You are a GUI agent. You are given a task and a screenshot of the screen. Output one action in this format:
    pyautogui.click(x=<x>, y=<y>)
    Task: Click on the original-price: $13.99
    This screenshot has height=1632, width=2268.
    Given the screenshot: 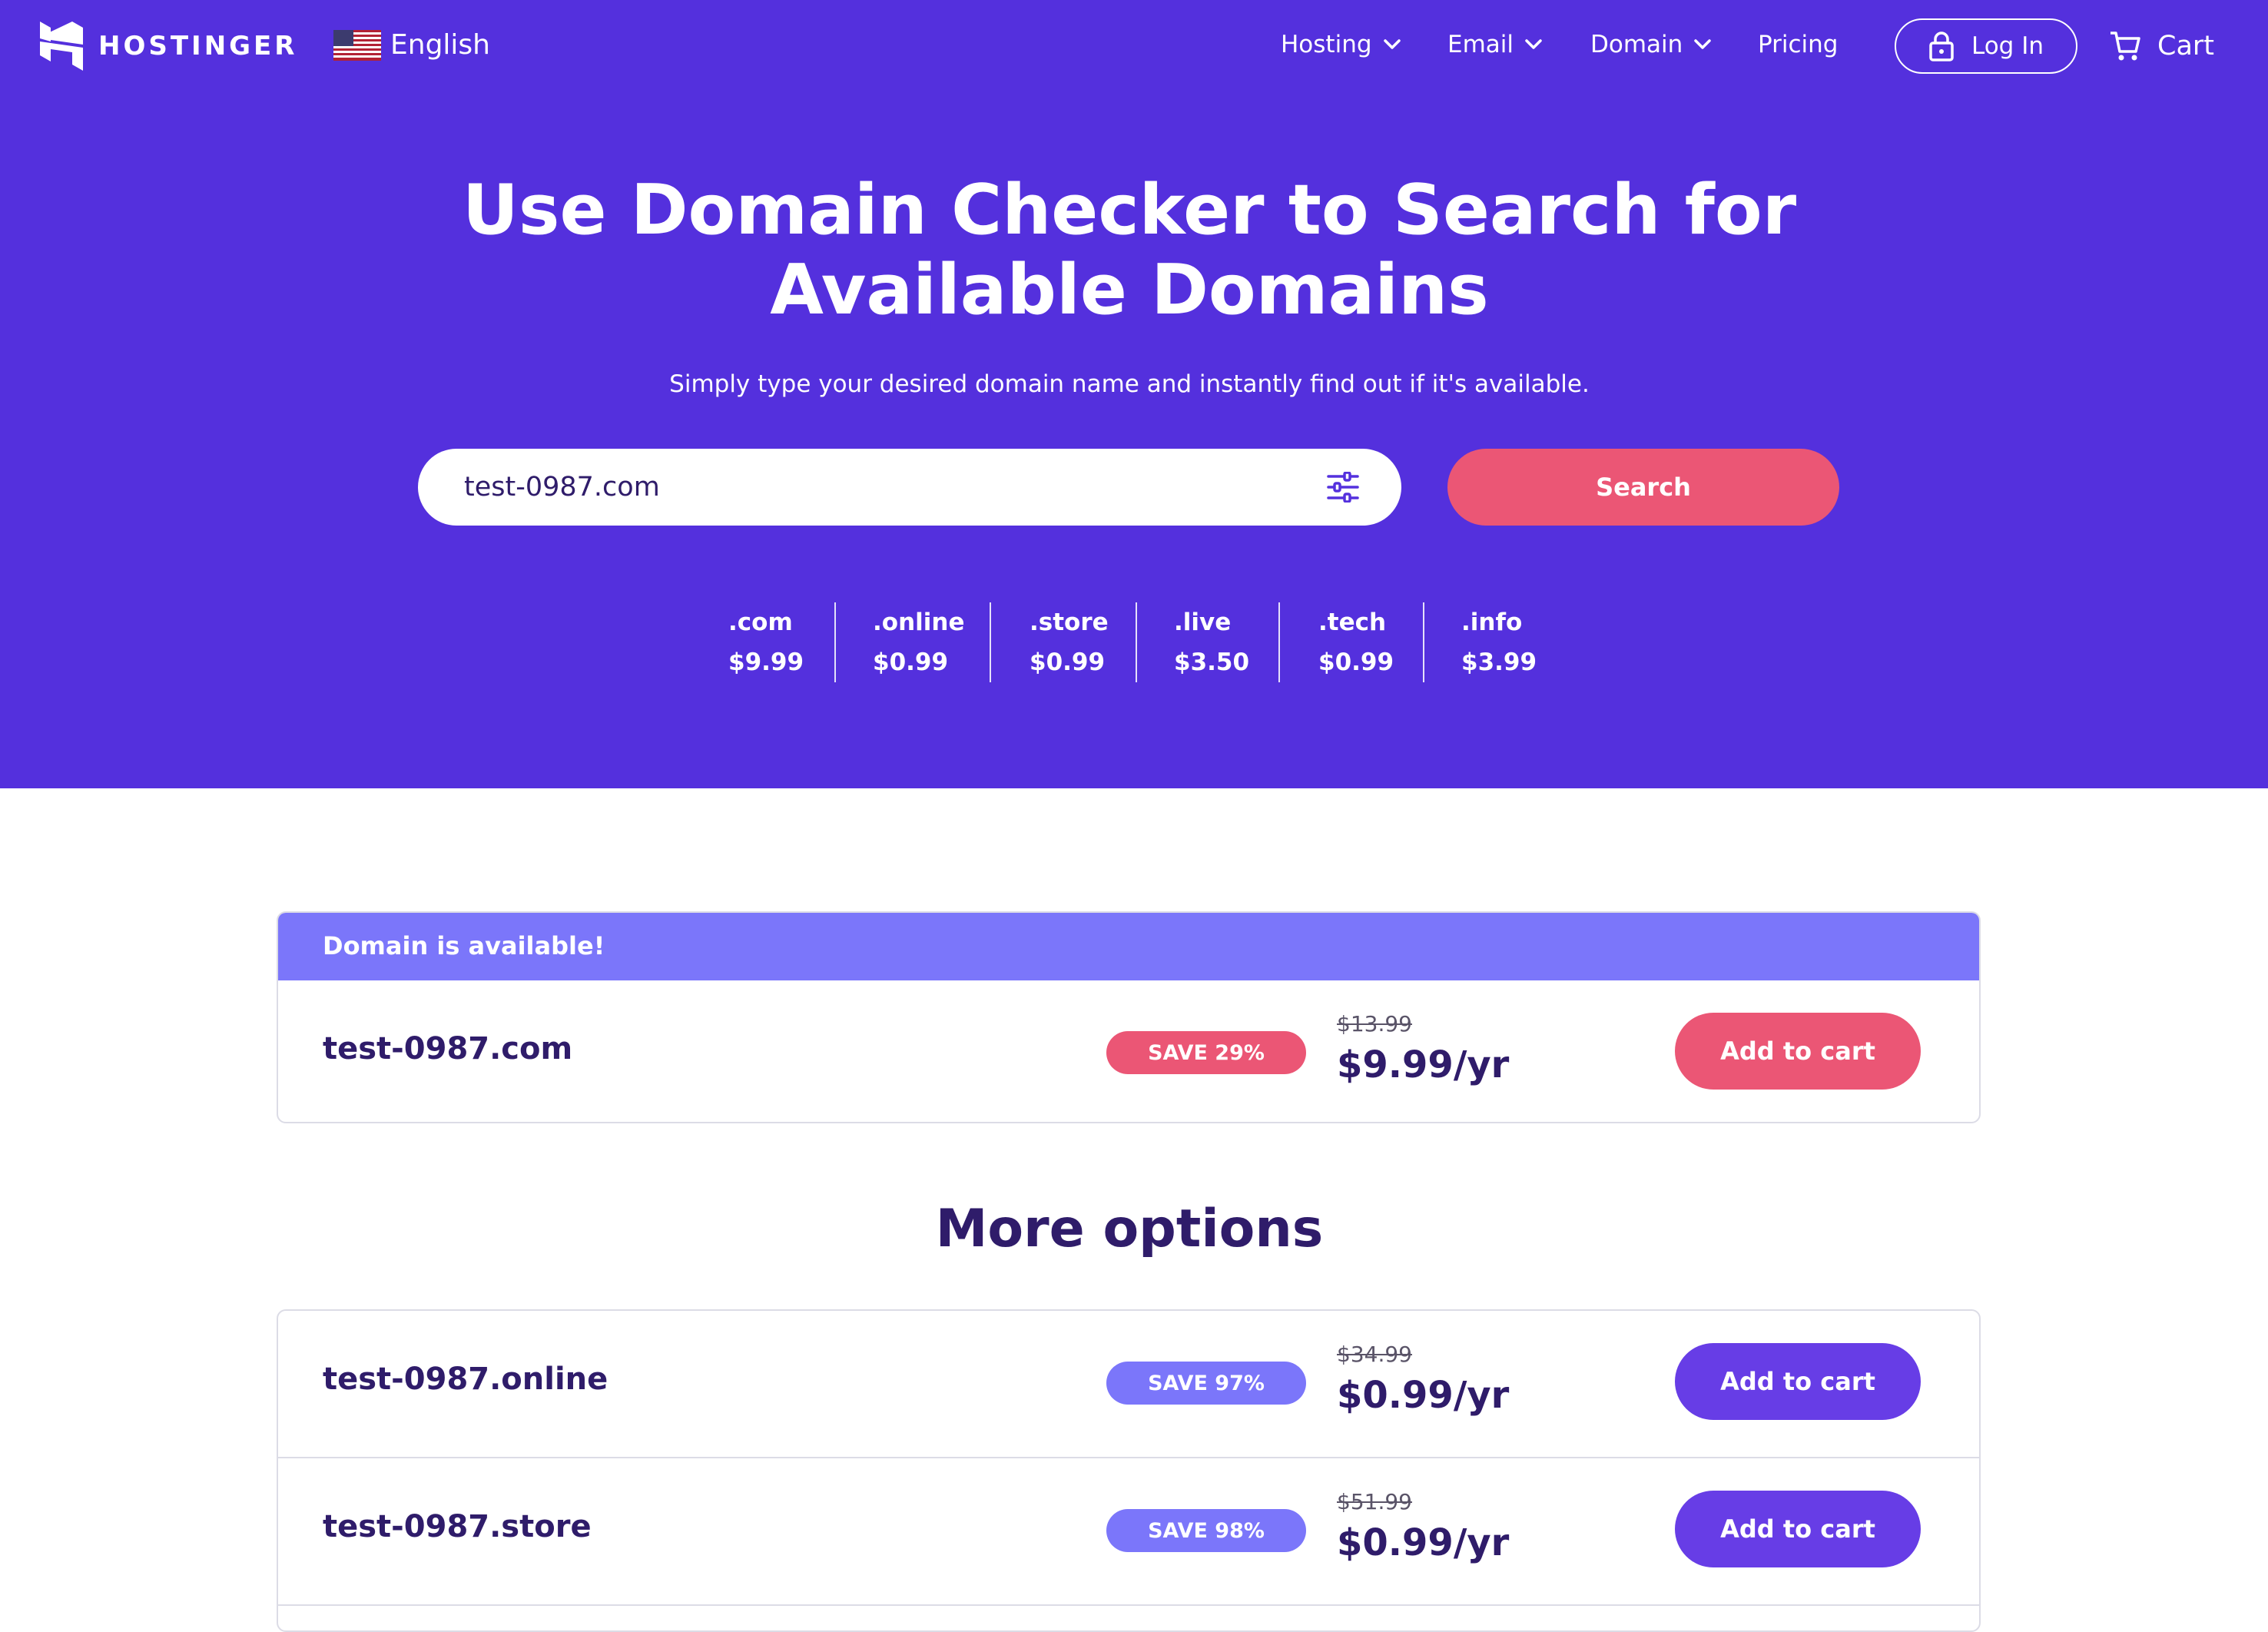 What is the action you would take?
    pyautogui.click(x=1374, y=1024)
    